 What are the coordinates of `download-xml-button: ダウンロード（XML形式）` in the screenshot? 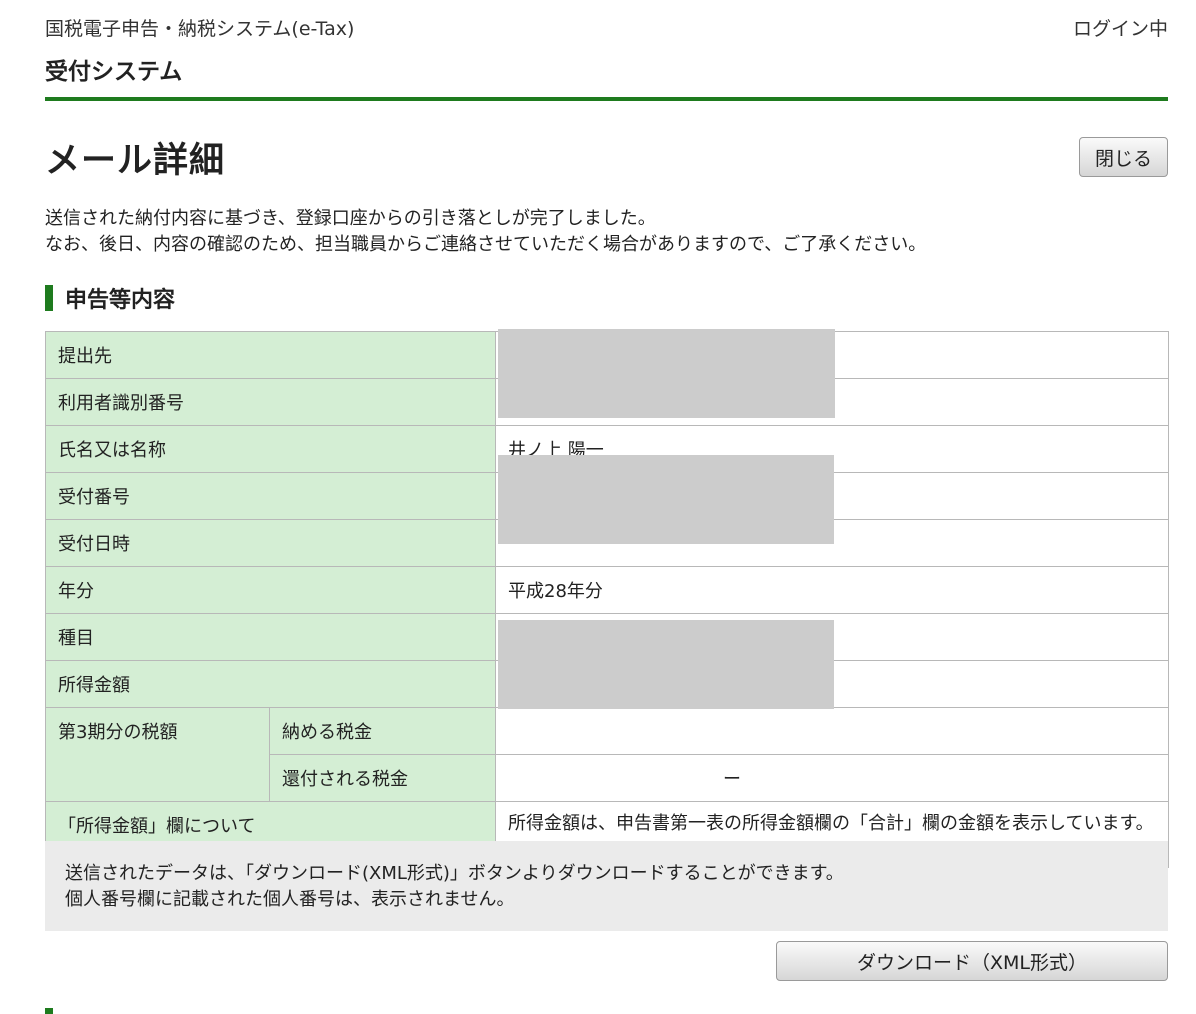 It's located at (972, 961).